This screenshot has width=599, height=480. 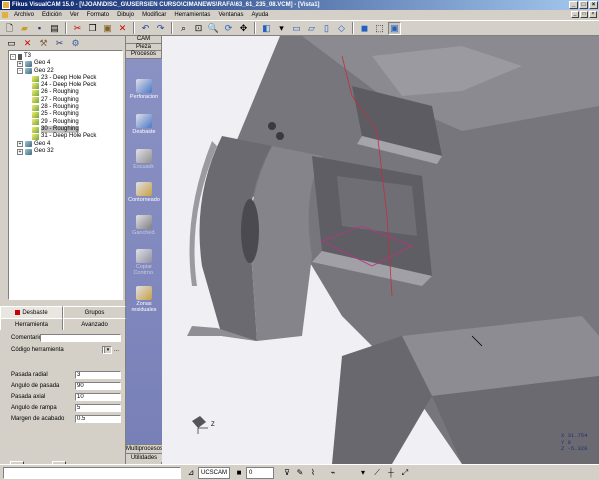 I want to click on comentario-input, so click(x=80, y=338).